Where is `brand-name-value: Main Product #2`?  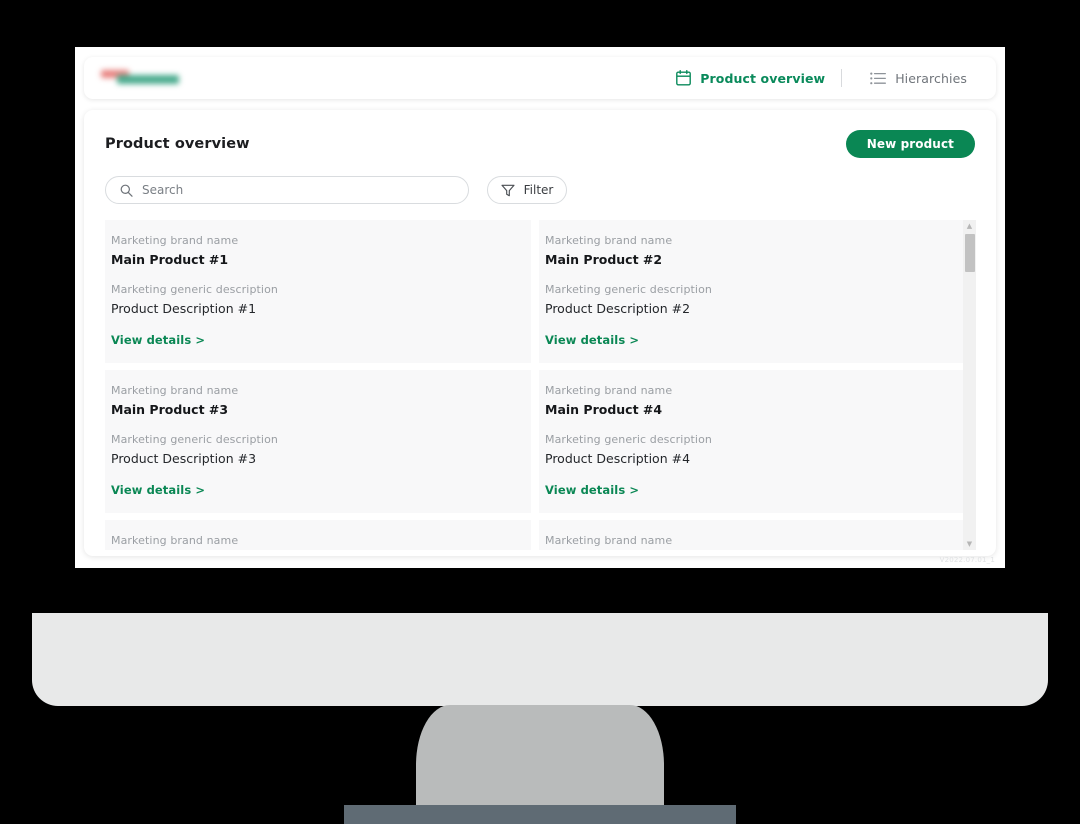 brand-name-value: Main Product #2 is located at coordinates (604, 259).